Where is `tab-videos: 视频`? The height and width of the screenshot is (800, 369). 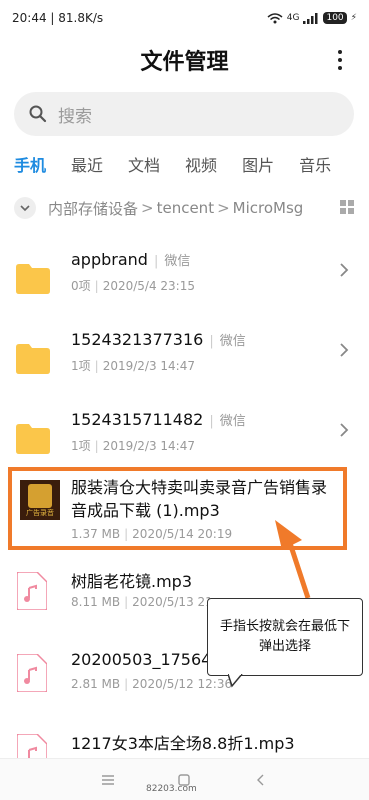 tab-videos: 视频 is located at coordinates (201, 165).